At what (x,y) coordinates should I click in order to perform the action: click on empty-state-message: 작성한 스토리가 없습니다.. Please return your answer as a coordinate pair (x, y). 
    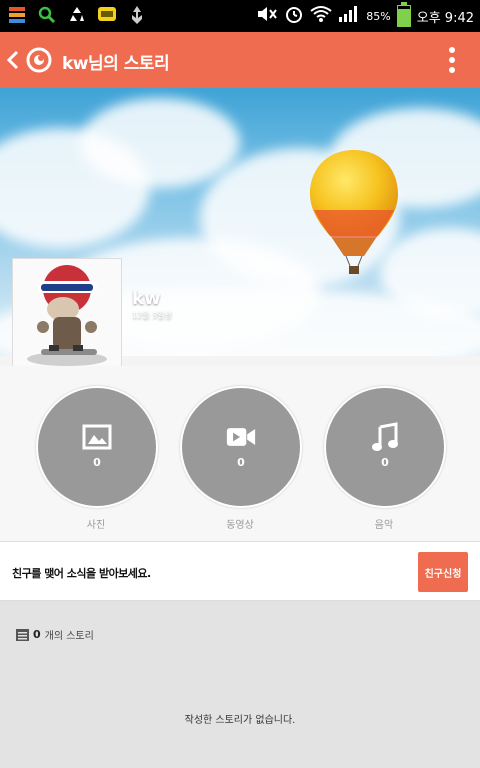
    Looking at the image, I should click on (240, 720).